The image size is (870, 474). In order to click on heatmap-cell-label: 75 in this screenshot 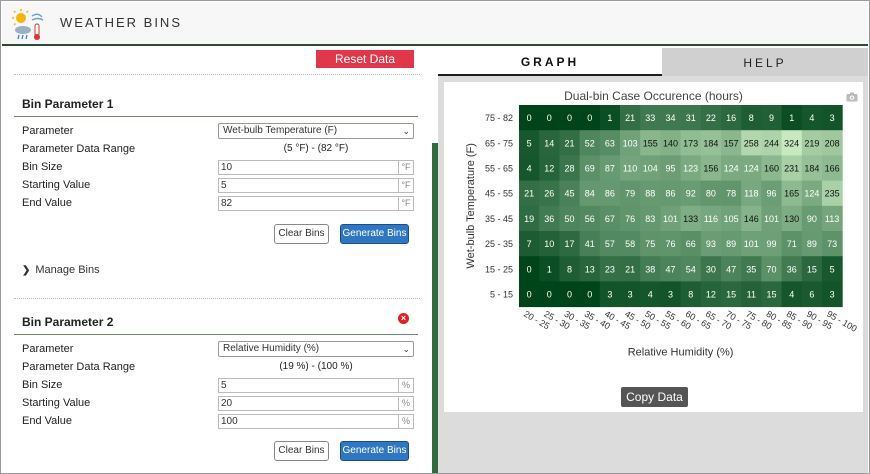, I will do `click(650, 244)`.